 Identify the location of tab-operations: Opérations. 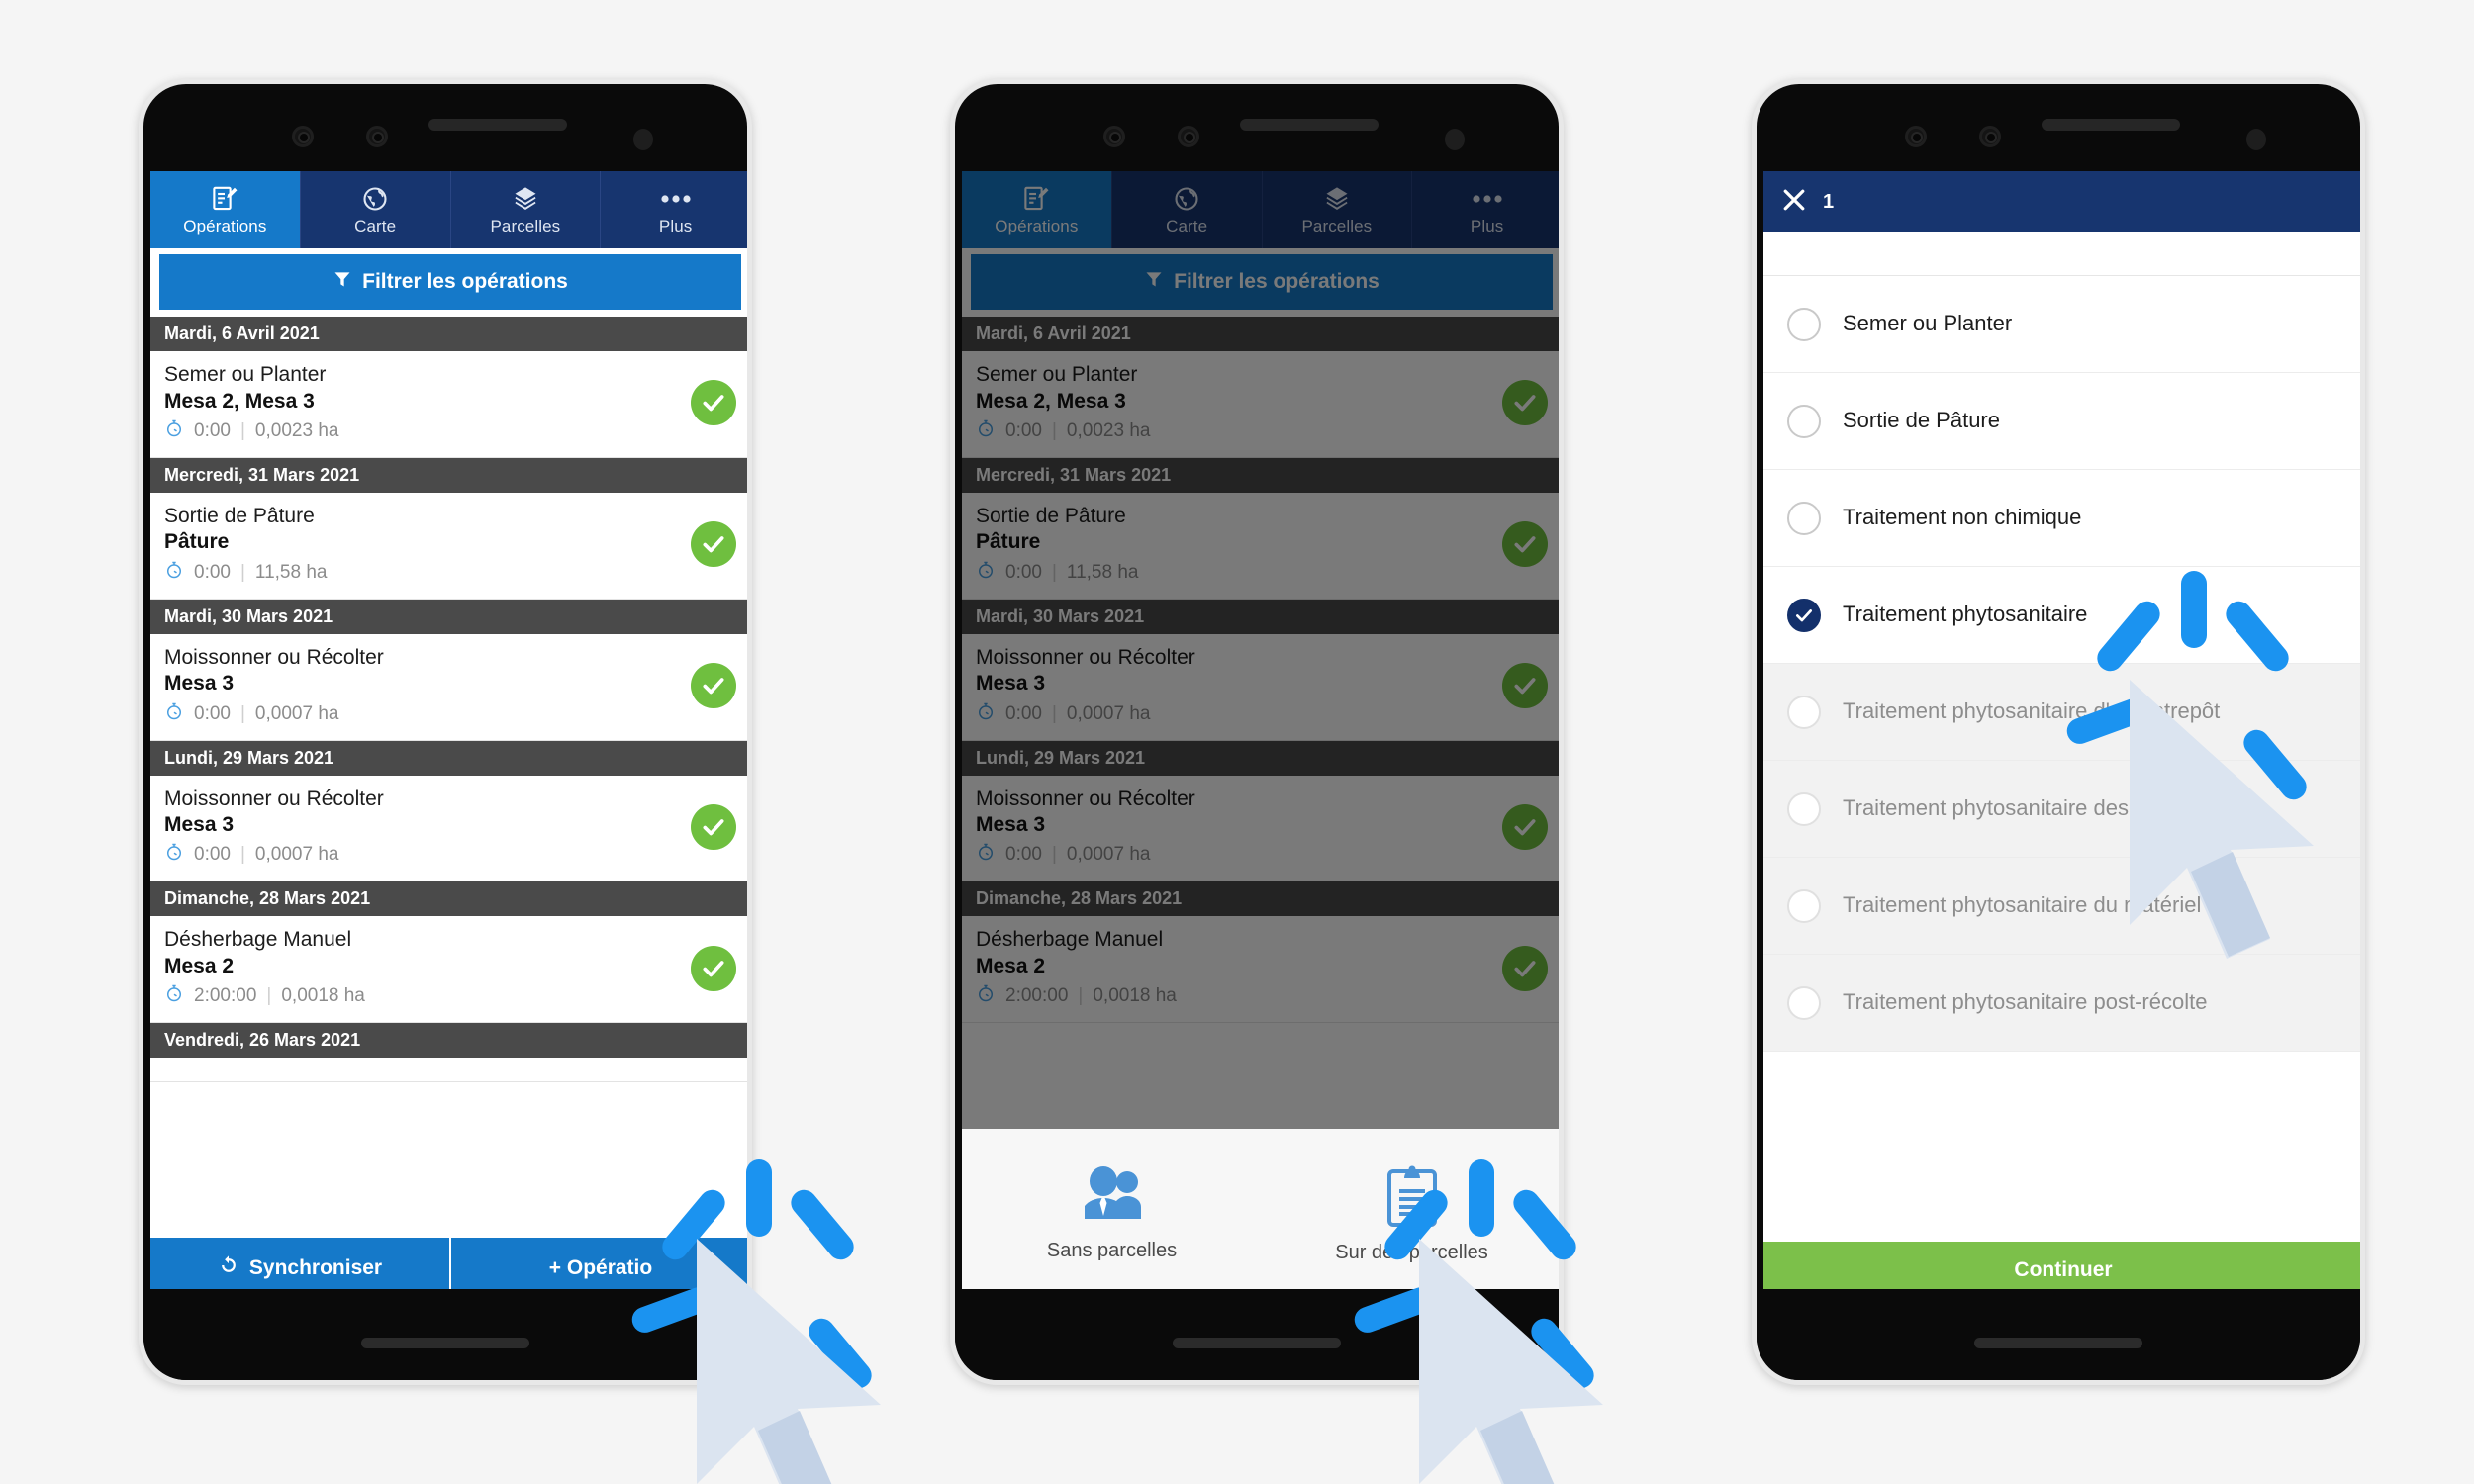
(226, 209).